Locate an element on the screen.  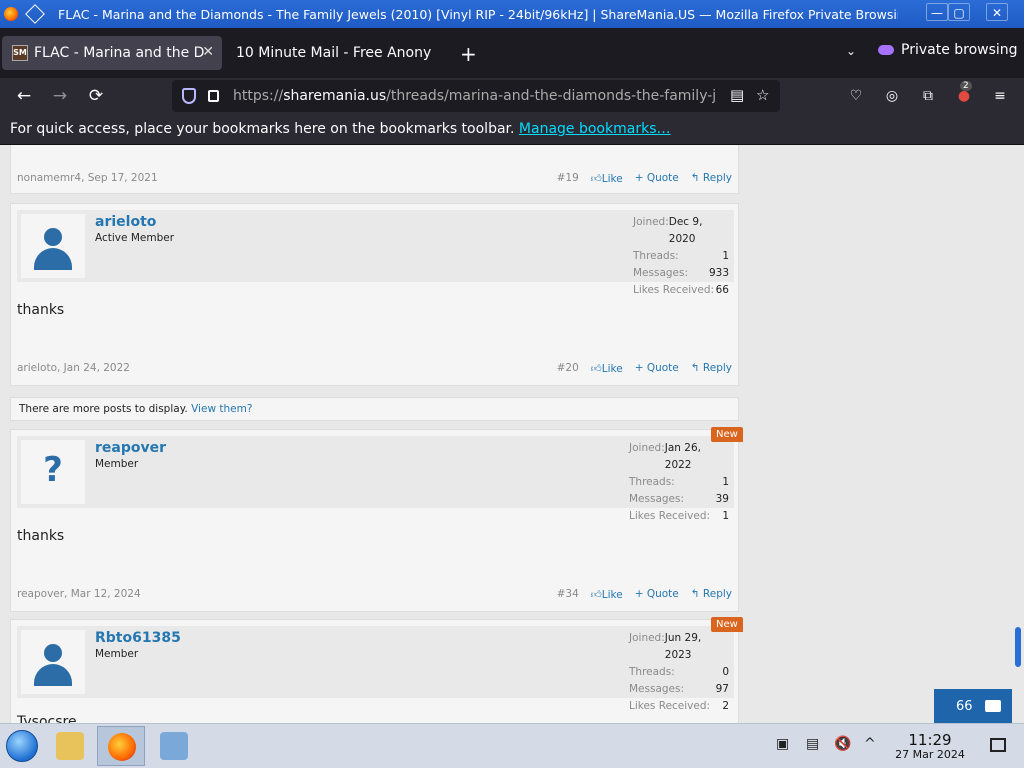
bookmark-star-icon: ☆ is located at coordinates (762, 95).